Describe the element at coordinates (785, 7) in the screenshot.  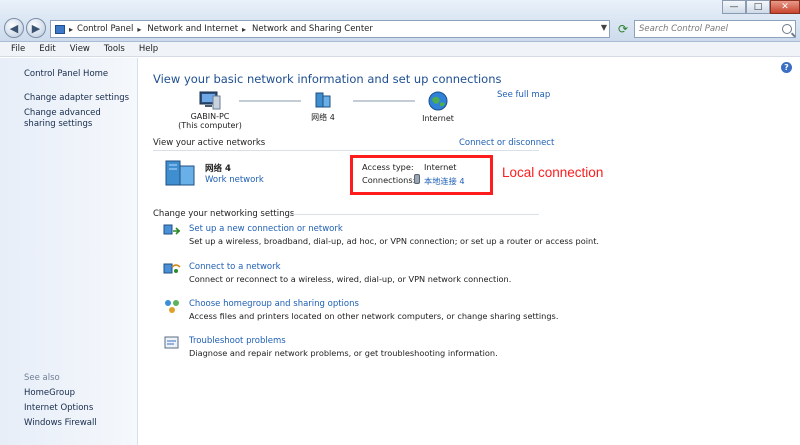
I see `close-button: ✕` at that location.